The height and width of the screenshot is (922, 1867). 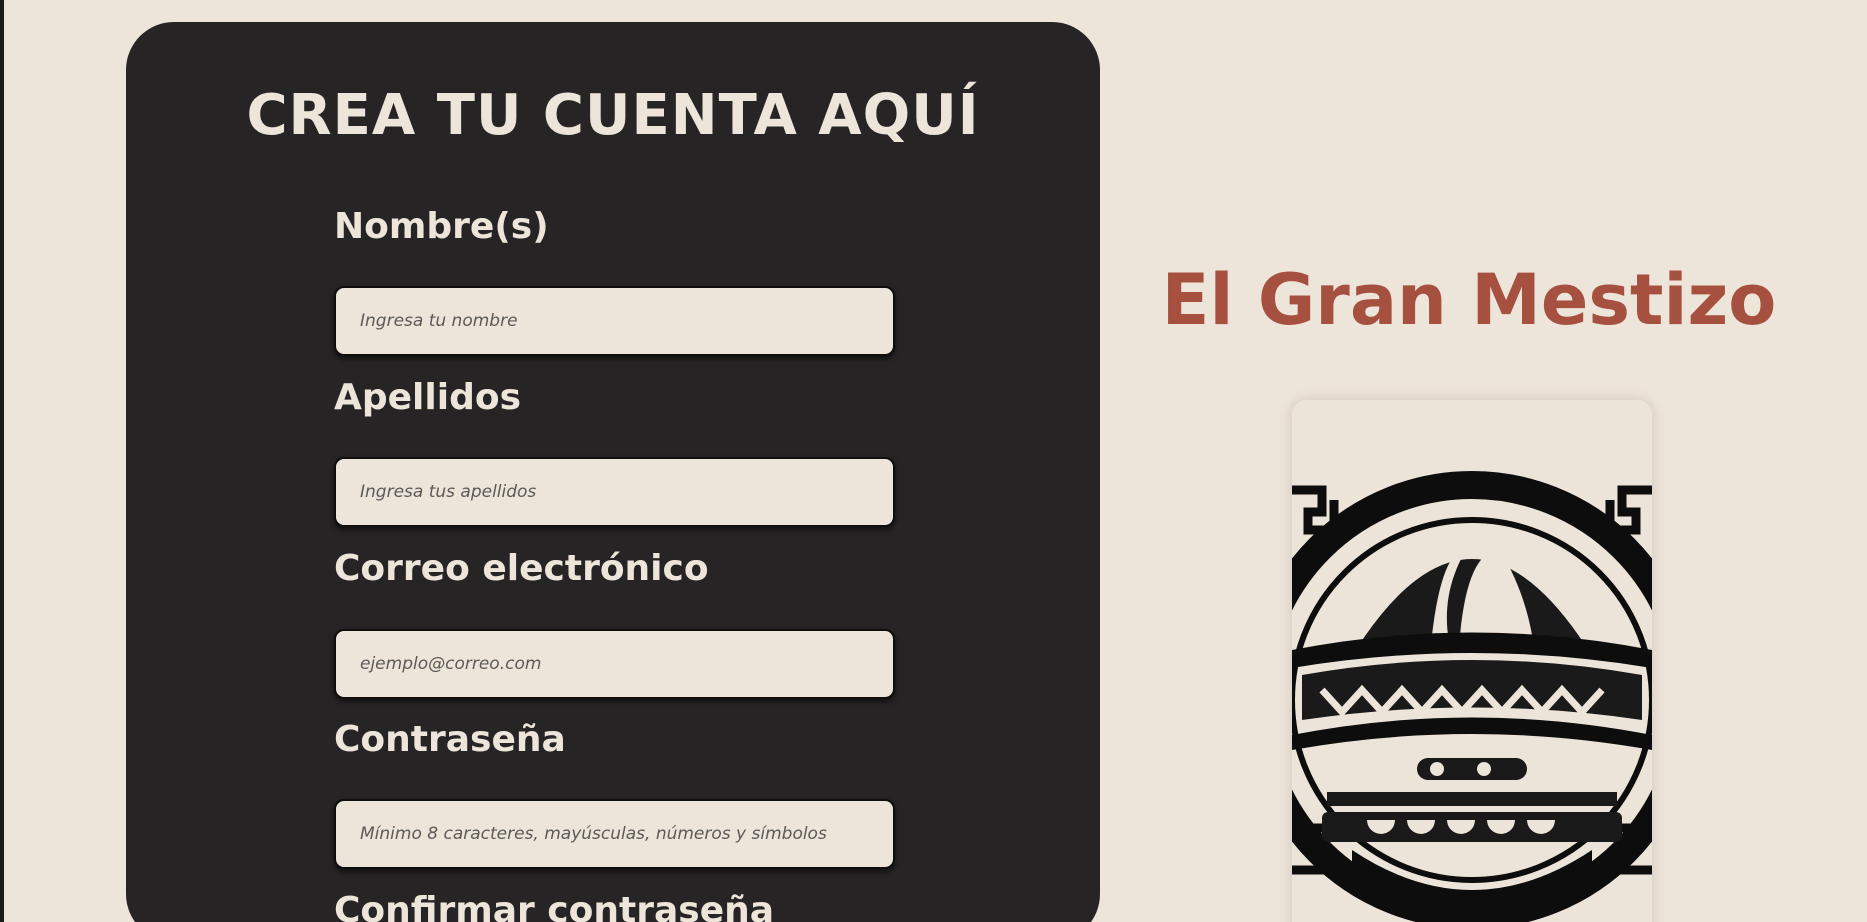 What do you see at coordinates (614, 664) in the screenshot?
I see `email-input` at bounding box center [614, 664].